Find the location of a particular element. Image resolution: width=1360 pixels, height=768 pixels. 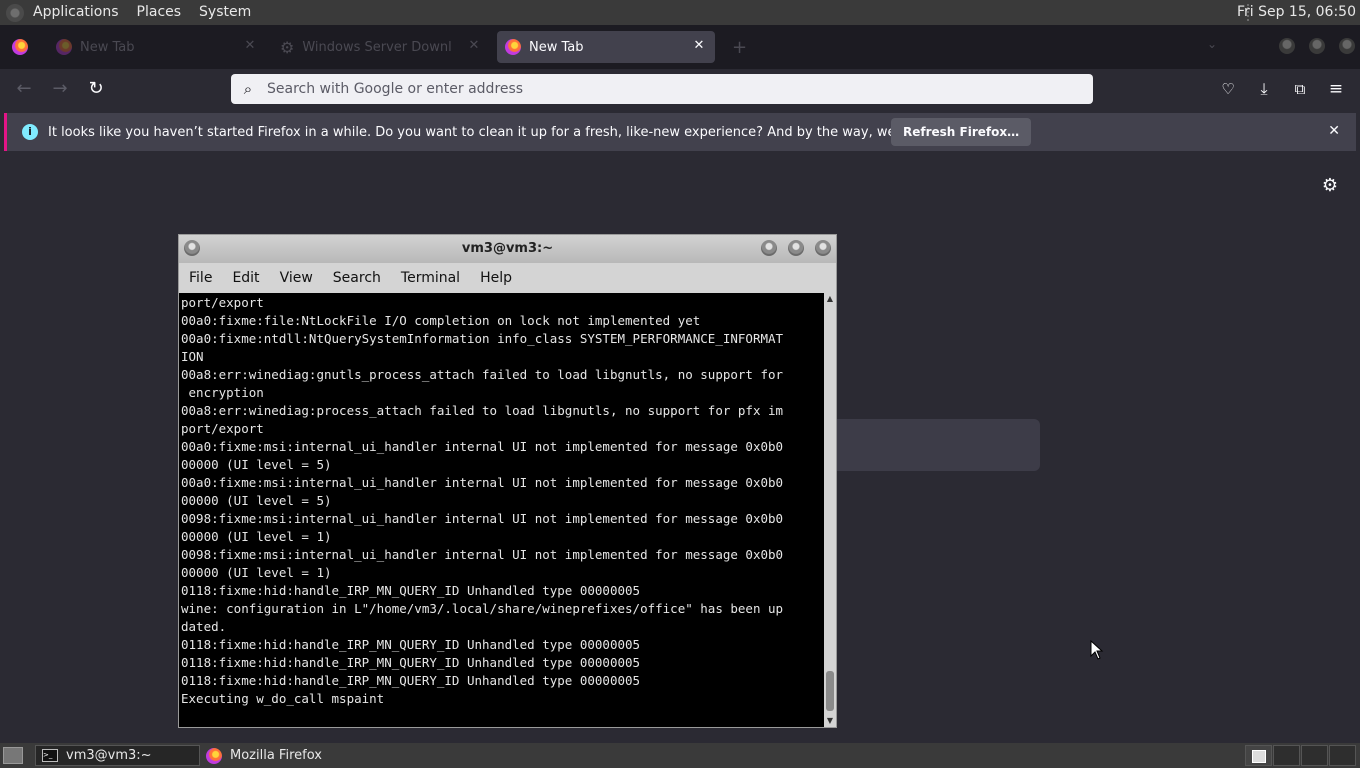

firefox-view-icon is located at coordinates (20, 47).